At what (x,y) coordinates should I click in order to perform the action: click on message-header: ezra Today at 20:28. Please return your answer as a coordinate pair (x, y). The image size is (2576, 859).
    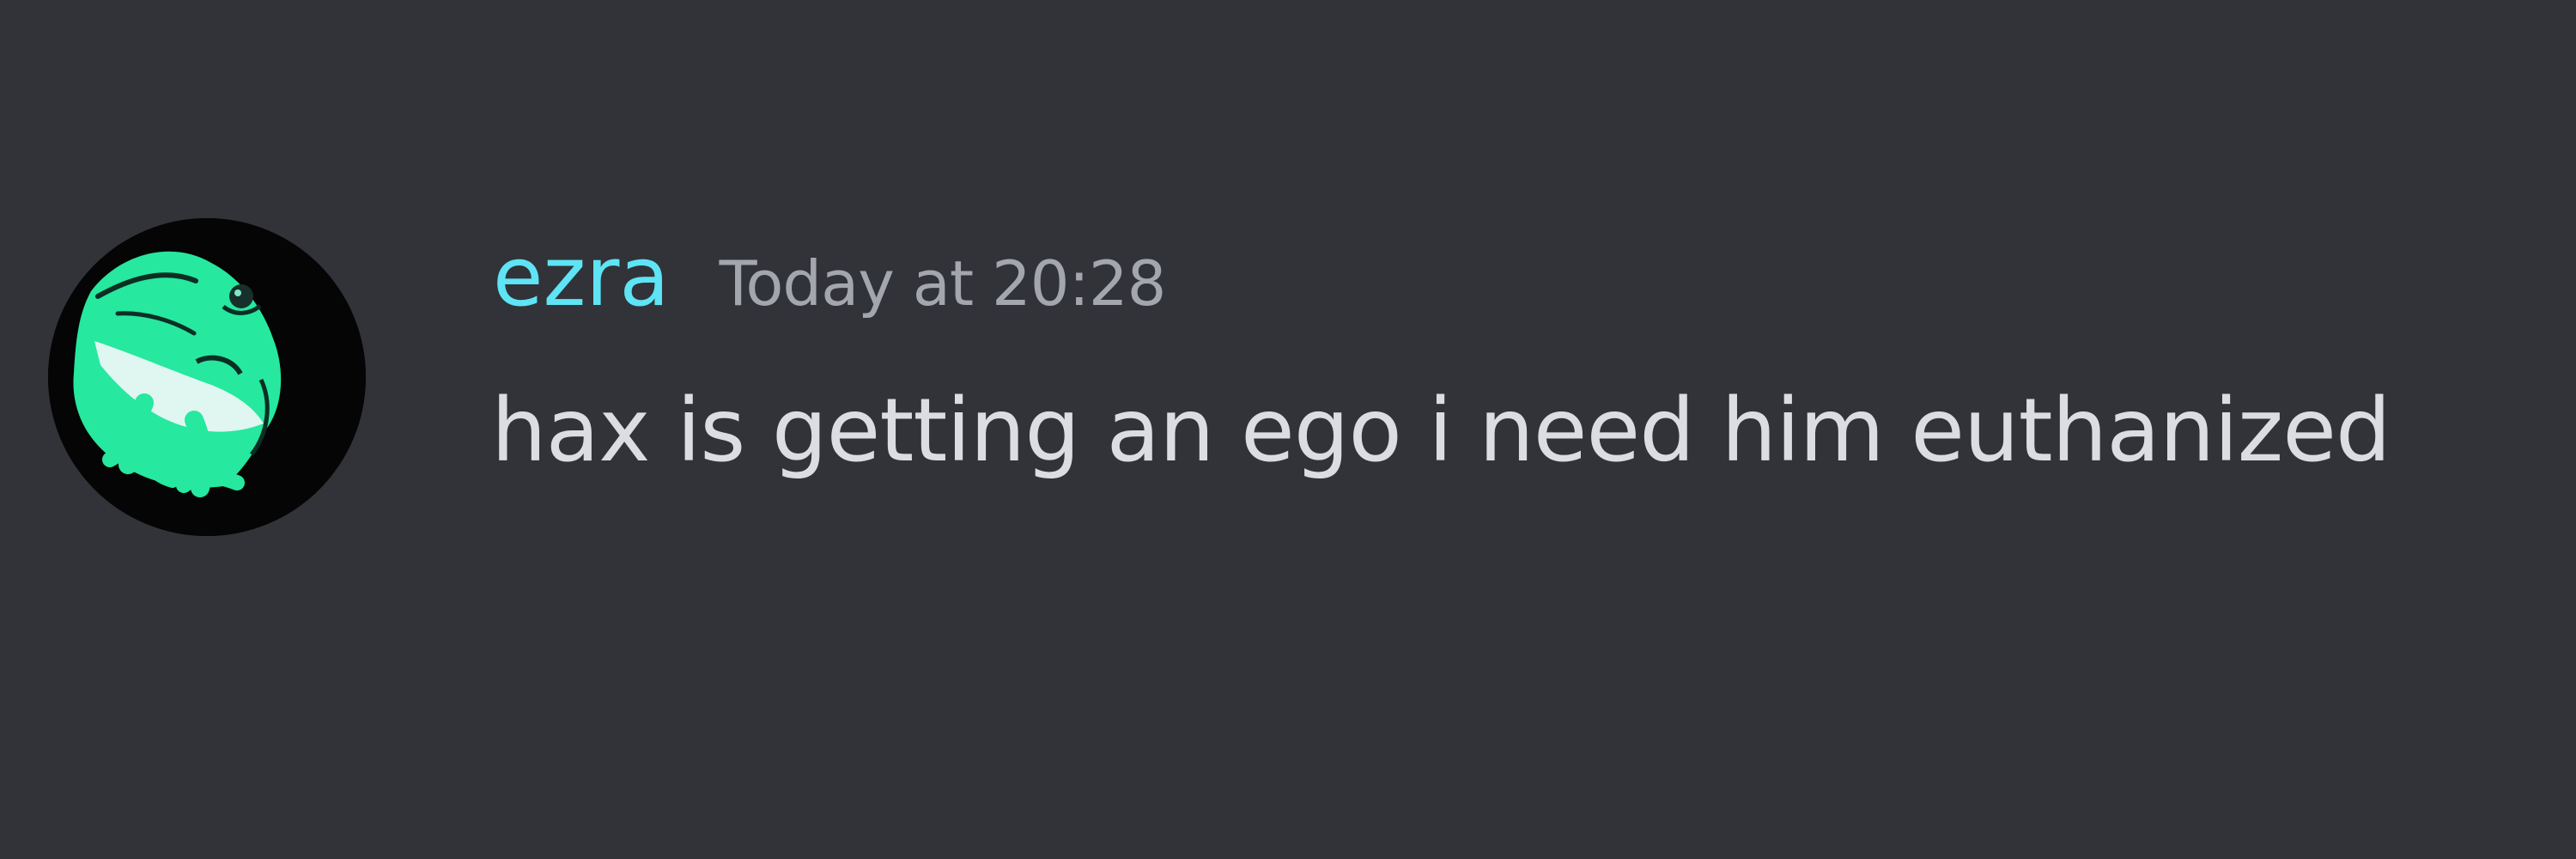
    Looking at the image, I should click on (830, 281).